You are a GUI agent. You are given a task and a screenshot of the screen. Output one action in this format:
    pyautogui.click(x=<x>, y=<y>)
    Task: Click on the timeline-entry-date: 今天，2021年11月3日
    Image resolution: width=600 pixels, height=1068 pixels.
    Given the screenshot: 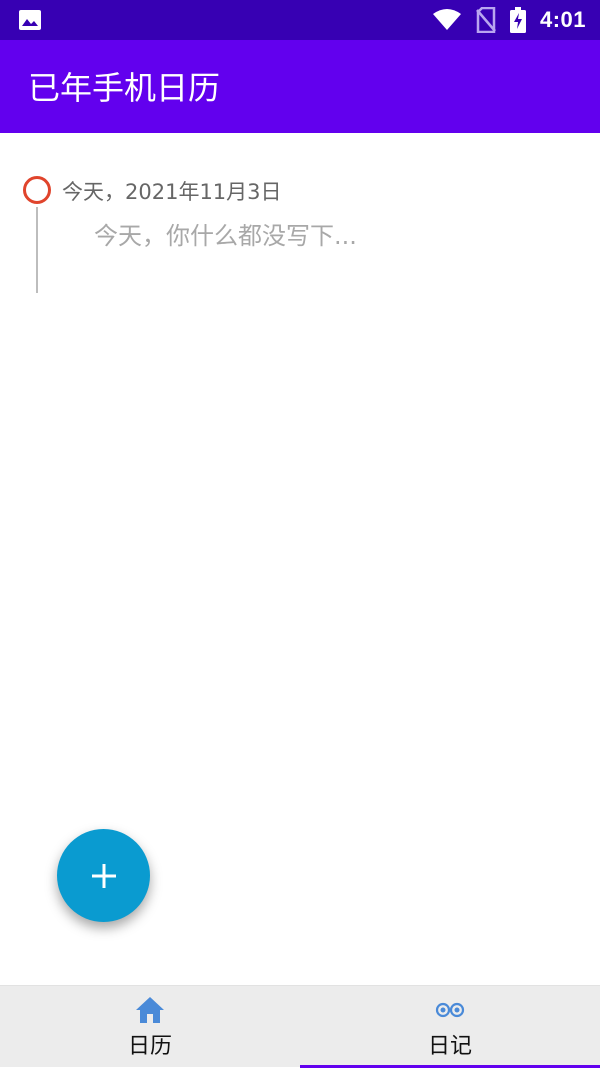 What is the action you would take?
    pyautogui.click(x=172, y=192)
    